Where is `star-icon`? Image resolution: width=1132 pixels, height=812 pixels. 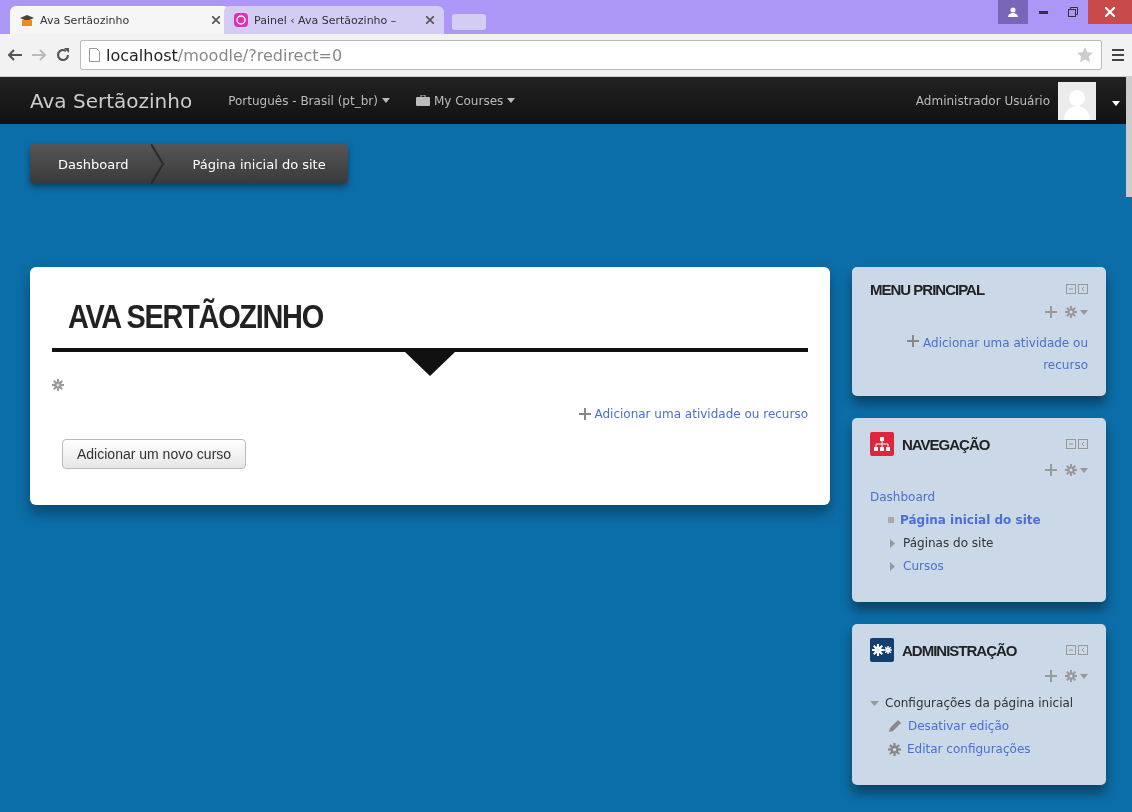 star-icon is located at coordinates (1085, 55).